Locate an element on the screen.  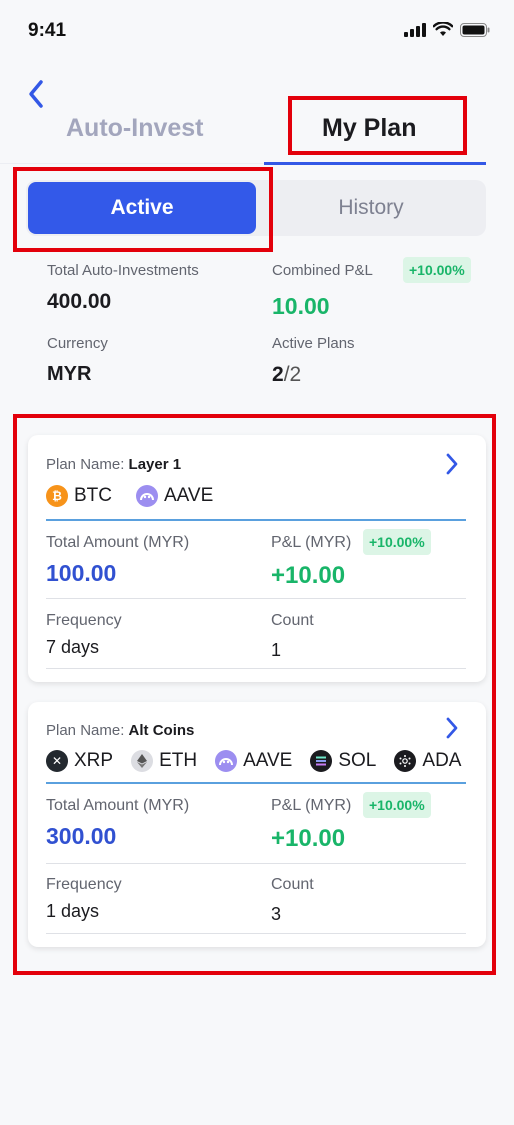
plan-name-value: Alt Coins is located at coordinates (161, 730).